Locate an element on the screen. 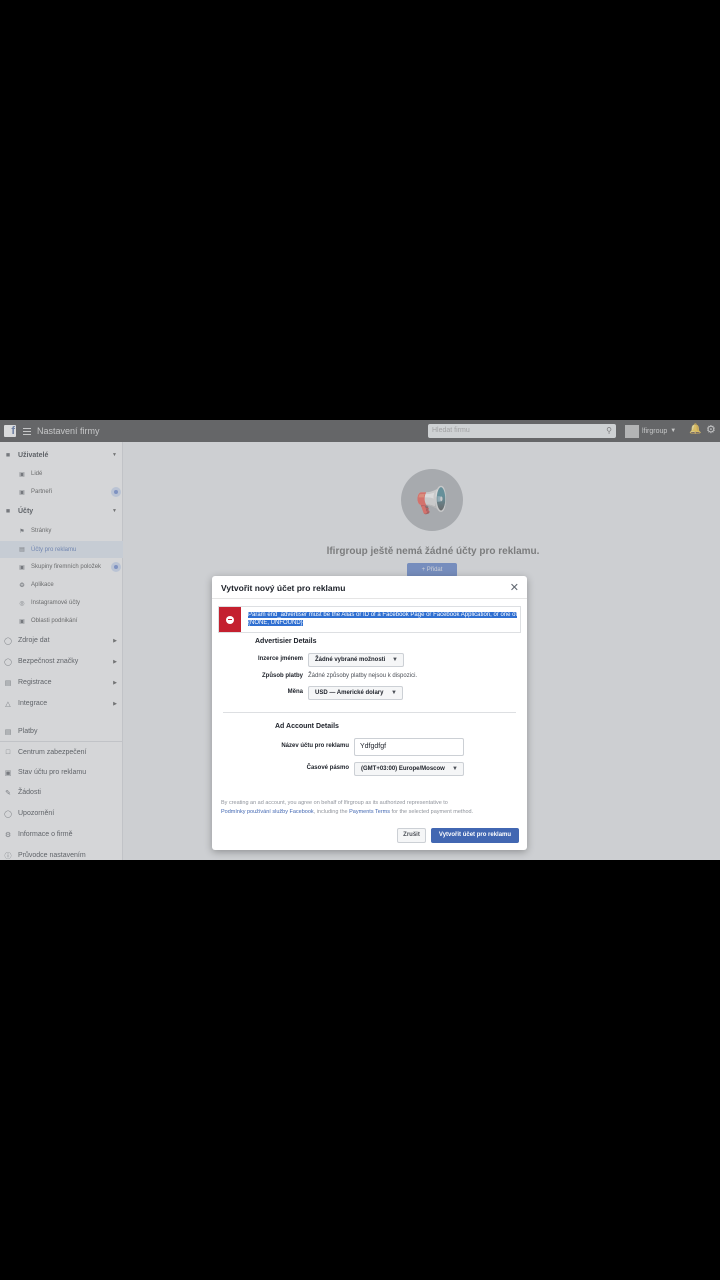  close-icon: ✕ is located at coordinates (514, 587).